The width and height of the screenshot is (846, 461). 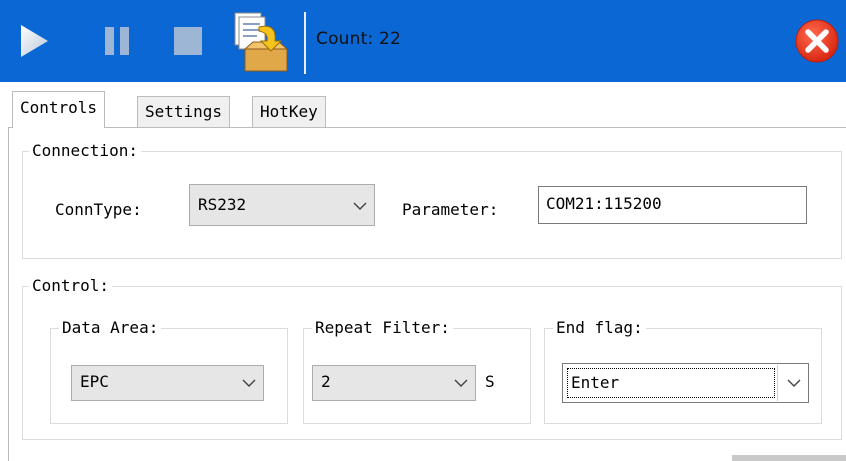 I want to click on tab-settings-label: Settings, so click(x=184, y=111).